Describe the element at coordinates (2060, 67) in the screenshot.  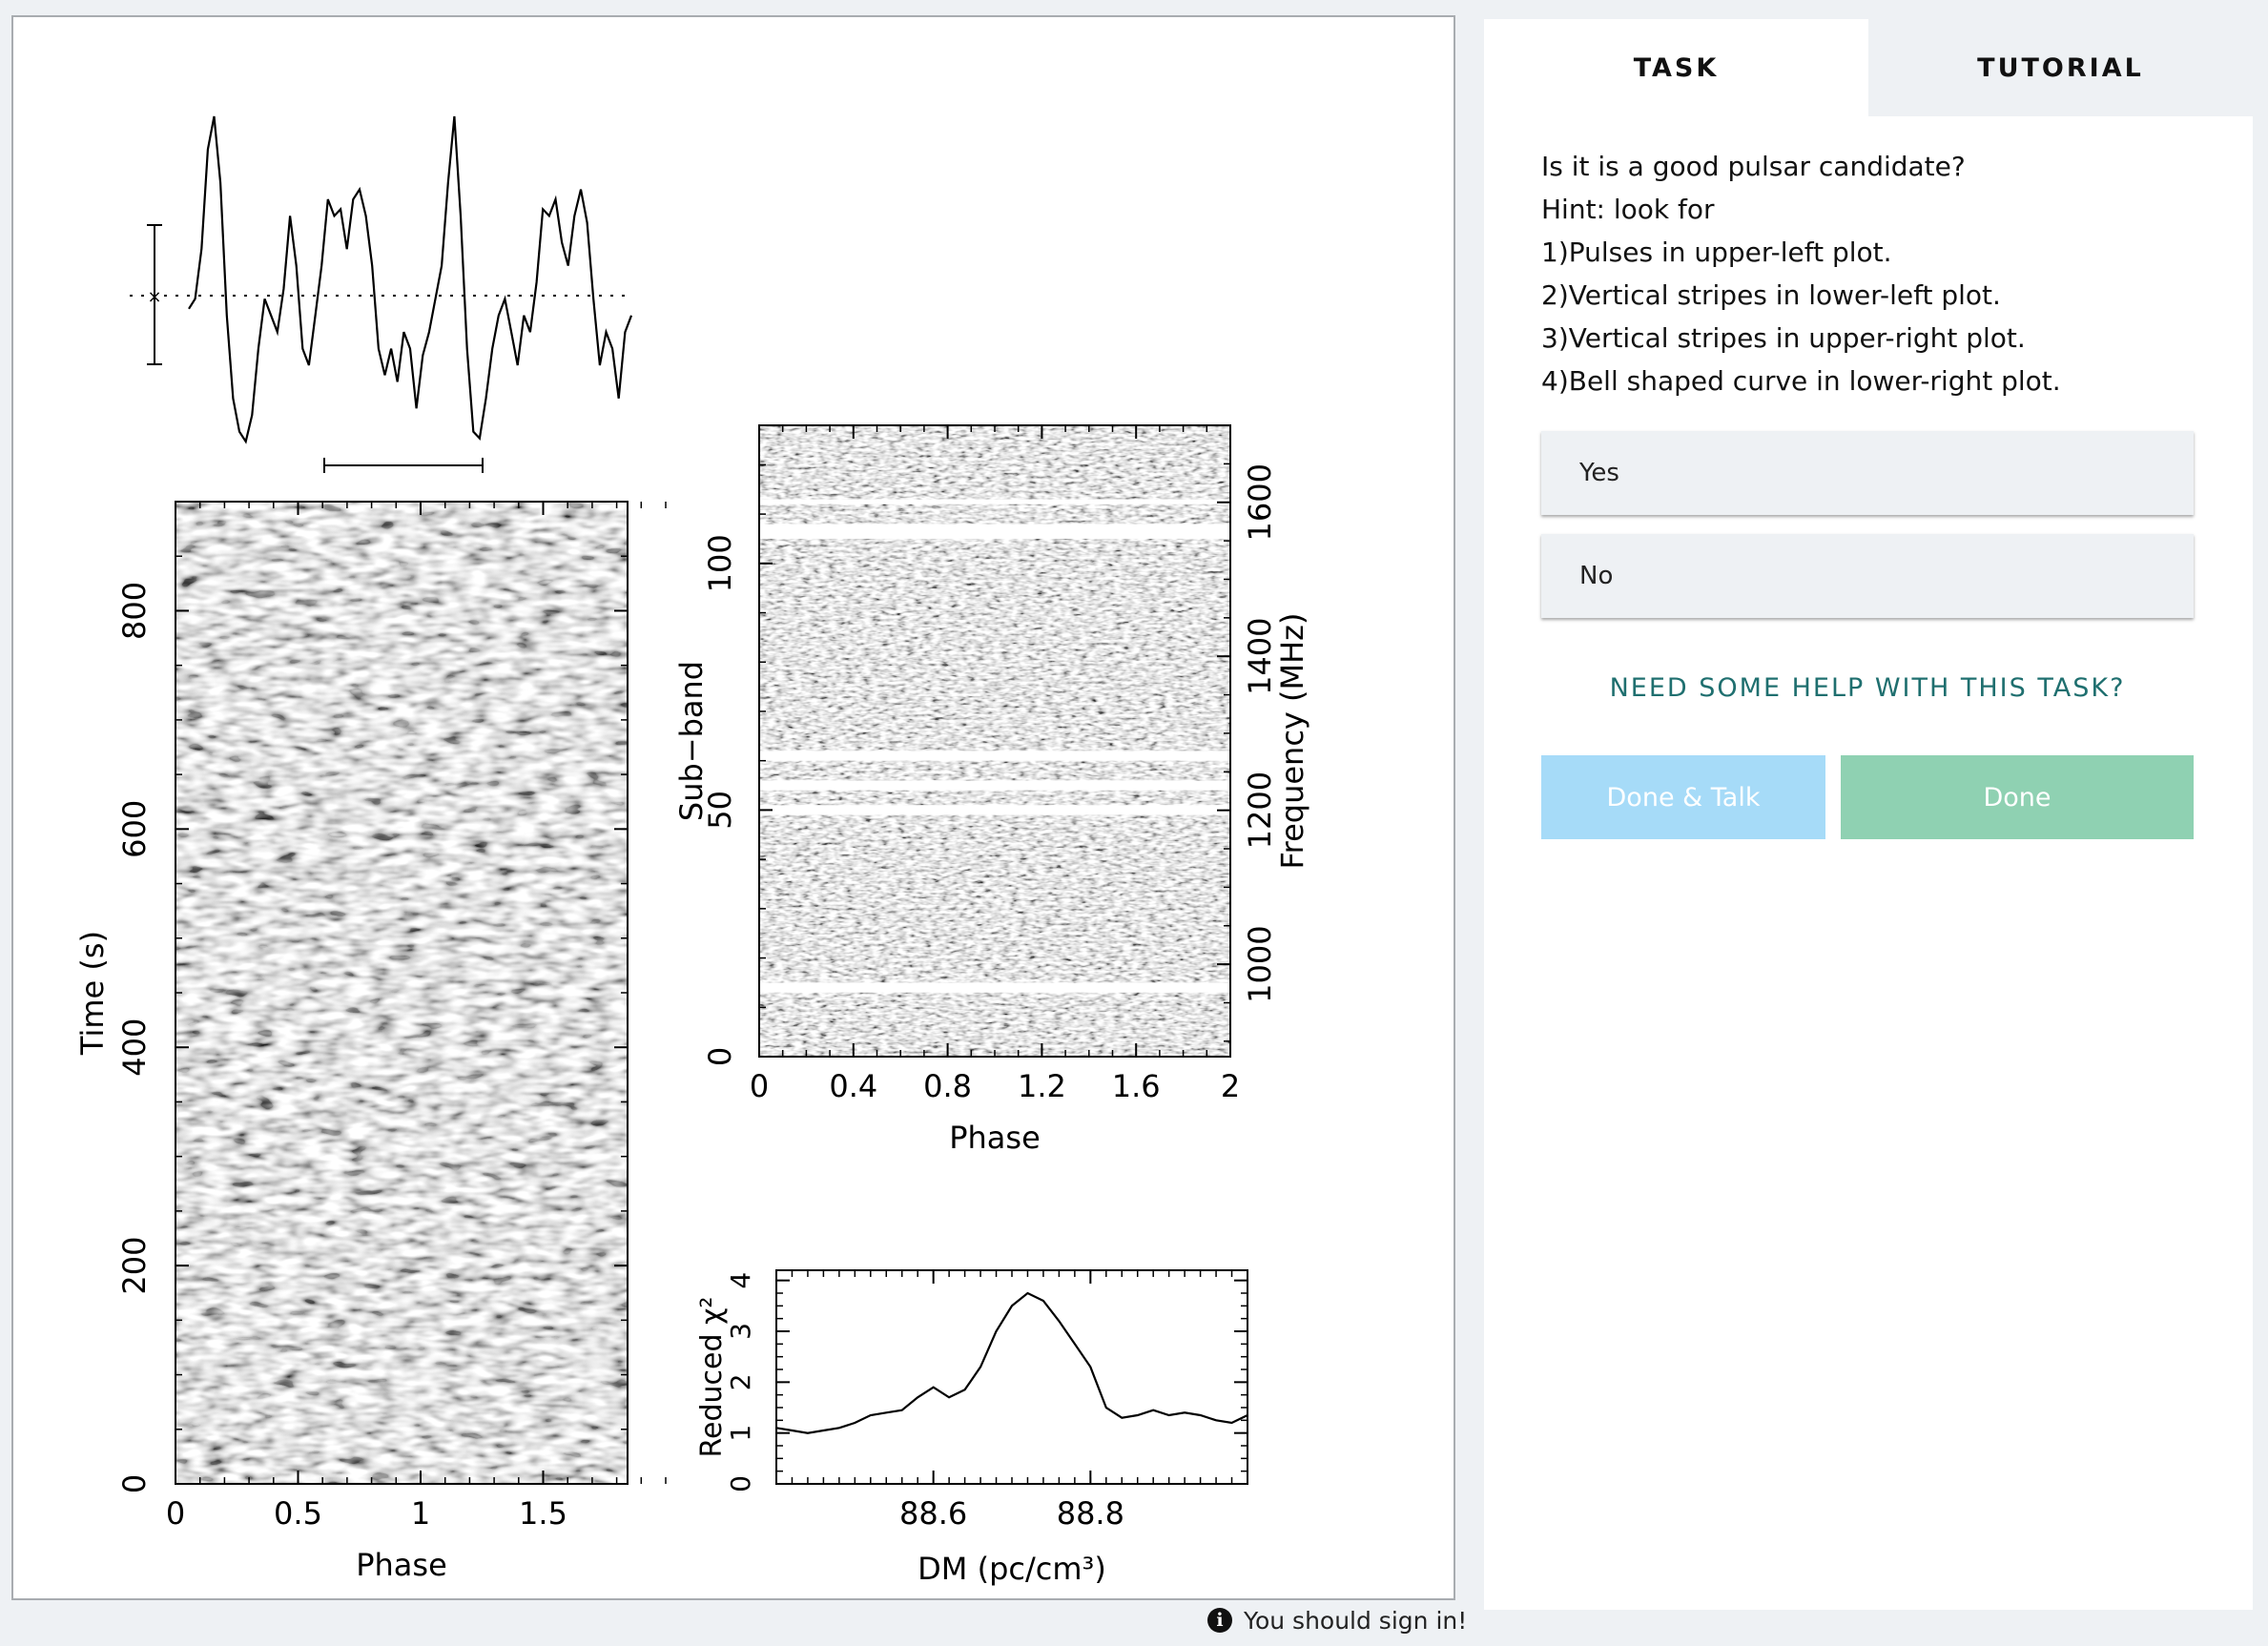
I see `tab-tutorial: TUTORIAL` at that location.